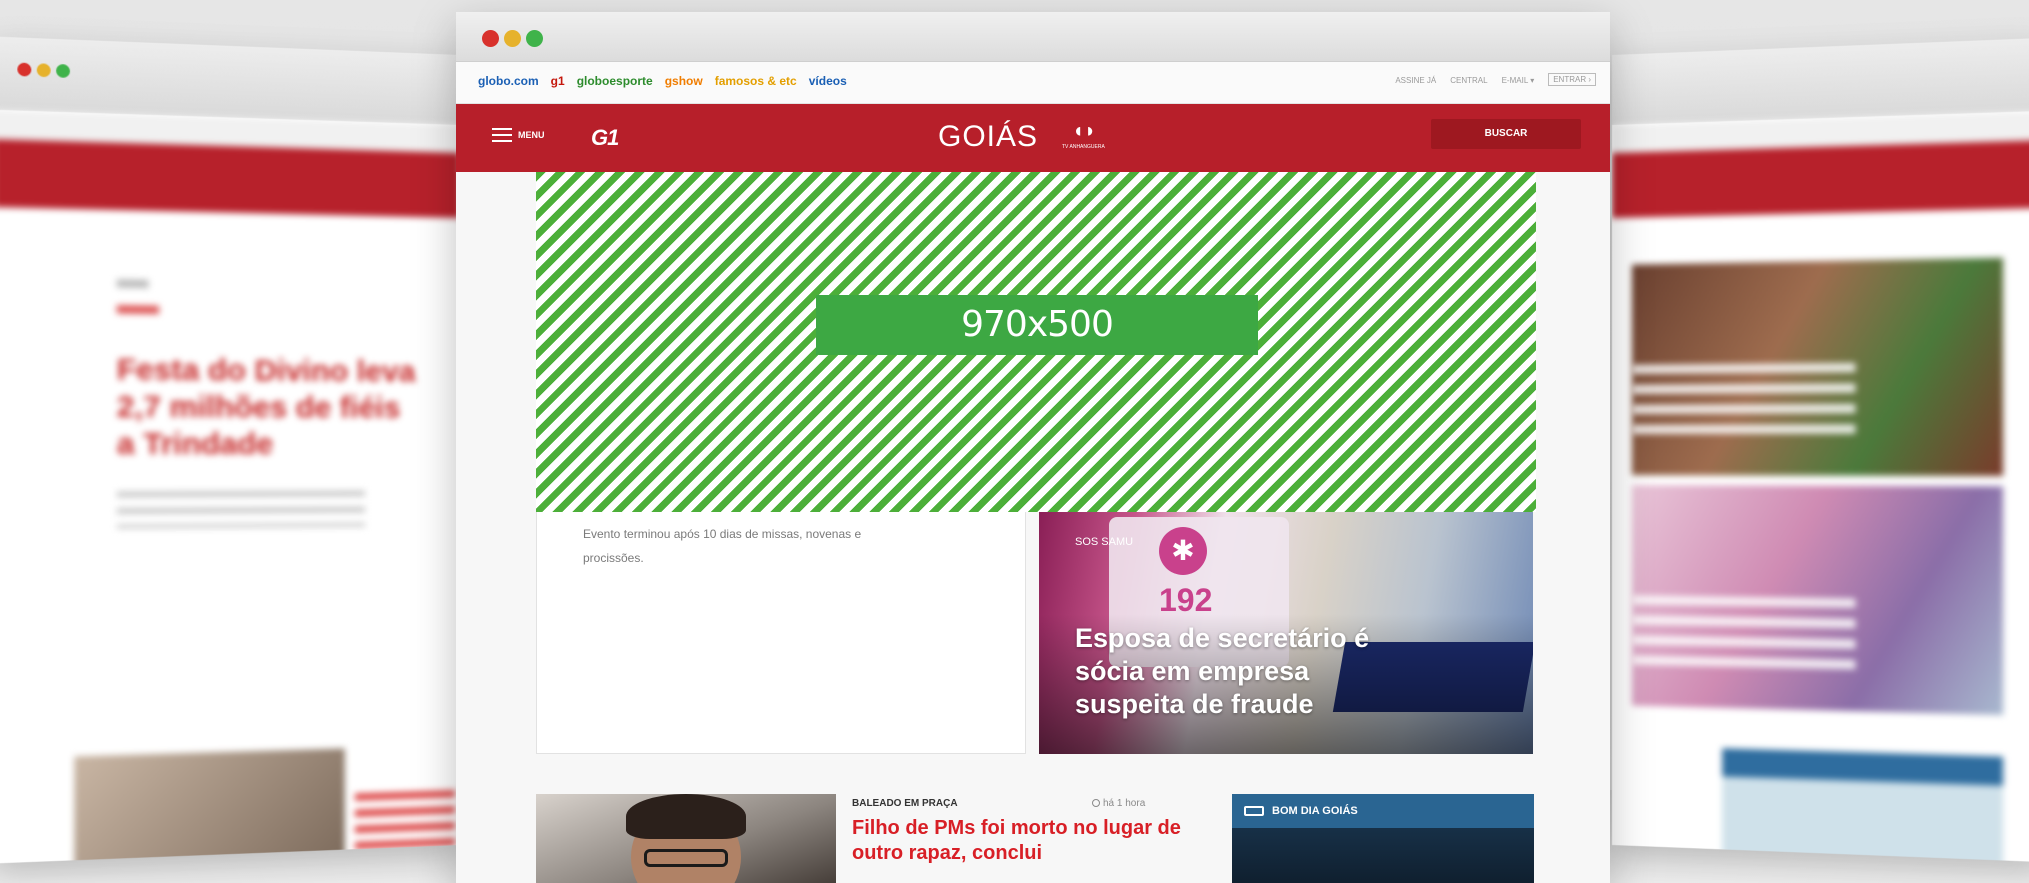 This screenshot has width=2029, height=883. I want to click on region-title: GOIÁS, so click(988, 137).